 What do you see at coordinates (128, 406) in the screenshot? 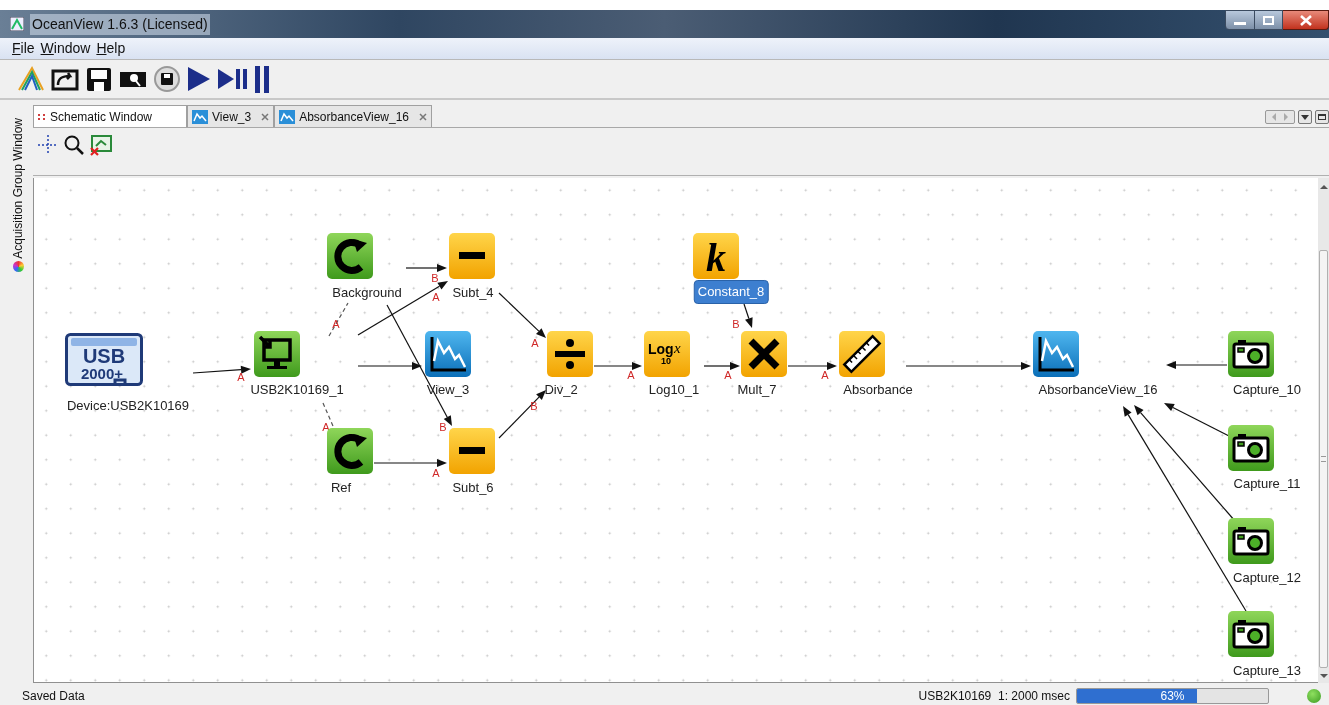
I see `node-label: Device:USB2K10169` at bounding box center [128, 406].